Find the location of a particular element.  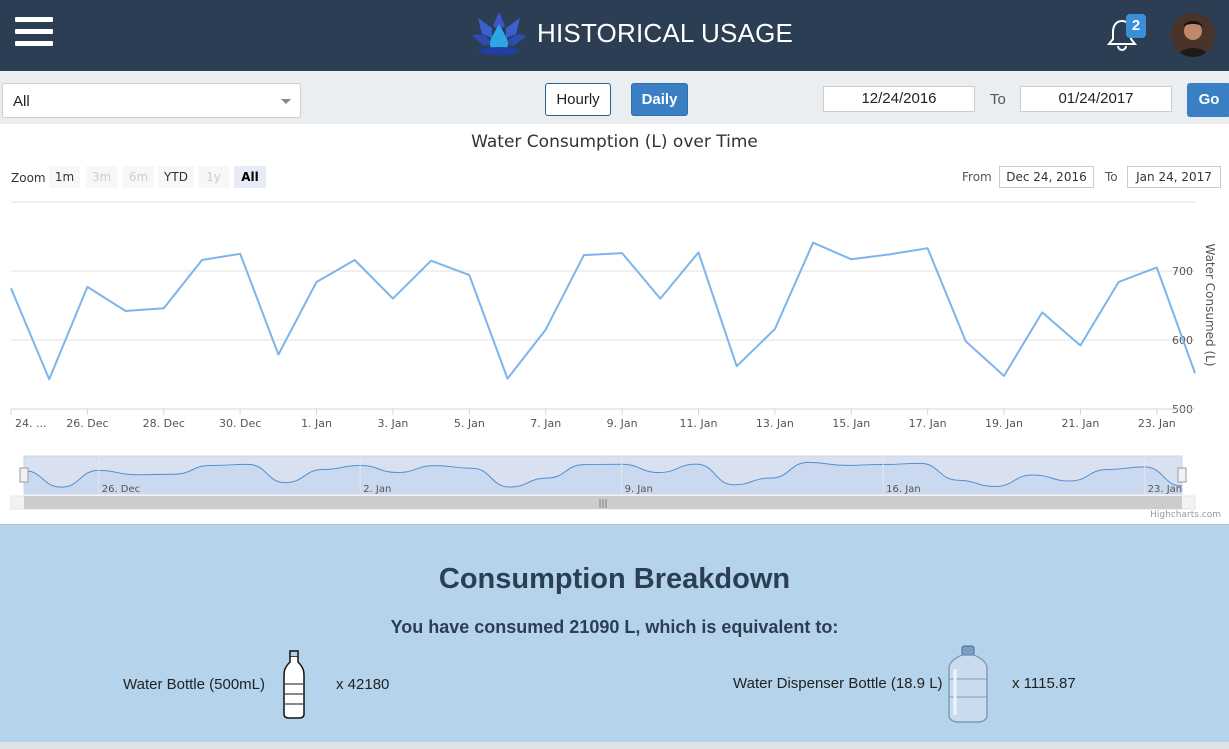

start-date-input: 12/24/2016 is located at coordinates (899, 99).